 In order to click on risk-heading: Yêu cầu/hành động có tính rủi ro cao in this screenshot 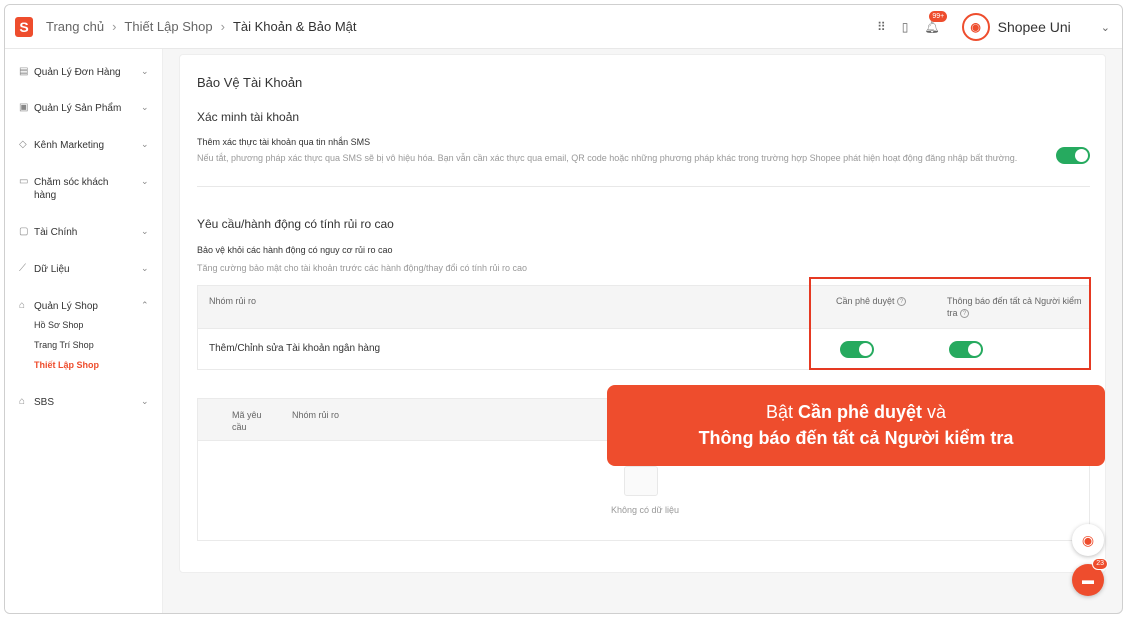, I will do `click(295, 224)`.